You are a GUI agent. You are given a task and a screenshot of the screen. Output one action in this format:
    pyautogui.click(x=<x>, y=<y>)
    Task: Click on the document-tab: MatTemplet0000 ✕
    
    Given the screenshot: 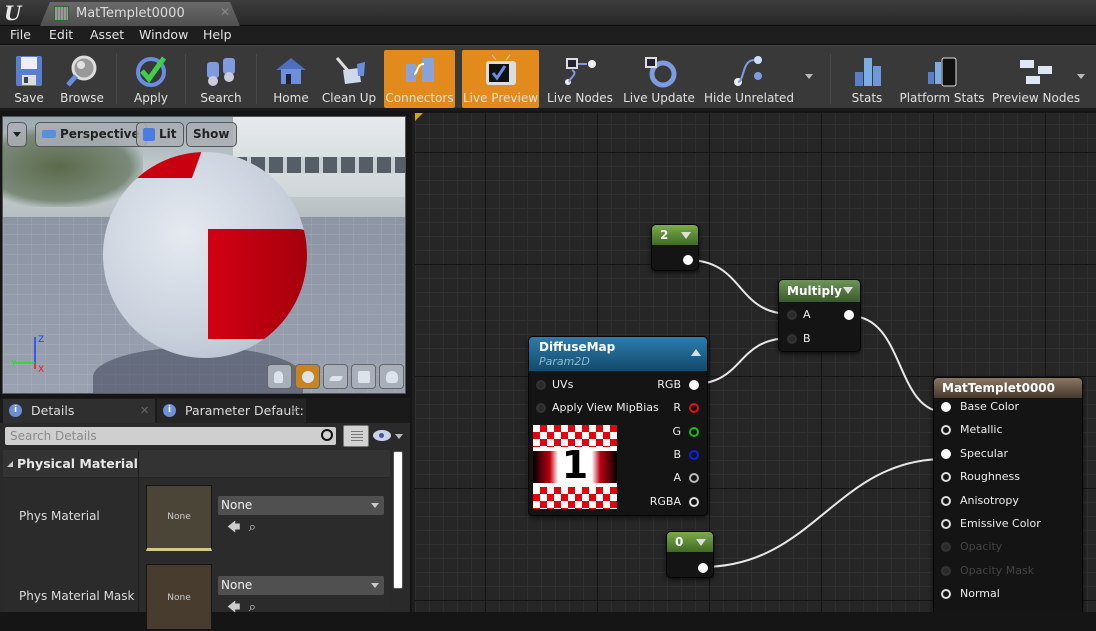 What is the action you would take?
    pyautogui.click(x=140, y=14)
    